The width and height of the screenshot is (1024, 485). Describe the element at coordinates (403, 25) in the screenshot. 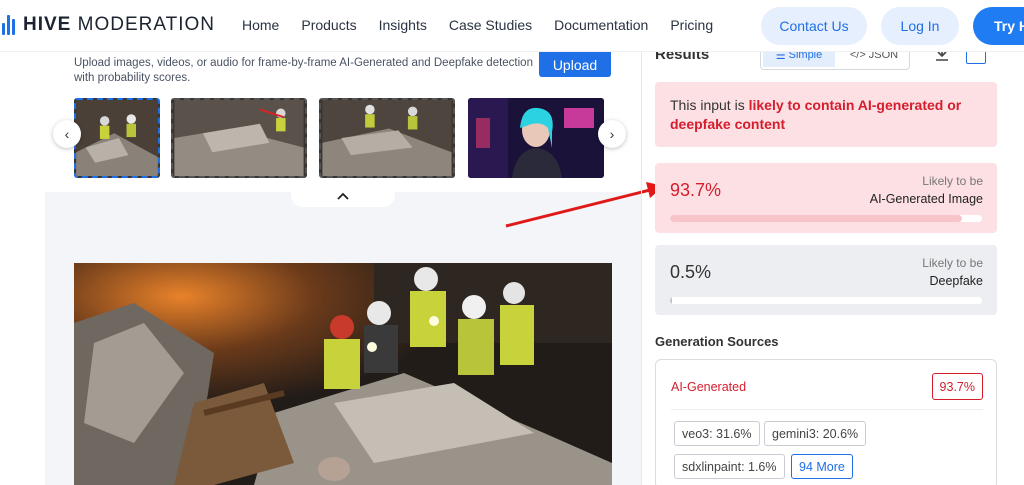

I see `nav-insights: Insights` at that location.